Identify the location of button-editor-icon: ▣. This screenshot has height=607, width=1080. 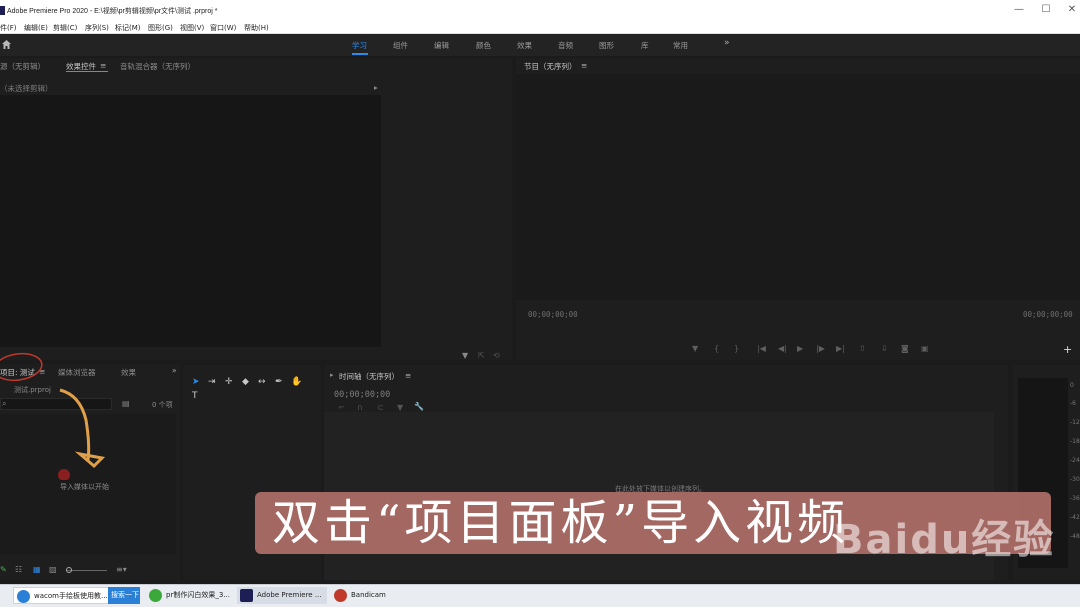
(925, 348).